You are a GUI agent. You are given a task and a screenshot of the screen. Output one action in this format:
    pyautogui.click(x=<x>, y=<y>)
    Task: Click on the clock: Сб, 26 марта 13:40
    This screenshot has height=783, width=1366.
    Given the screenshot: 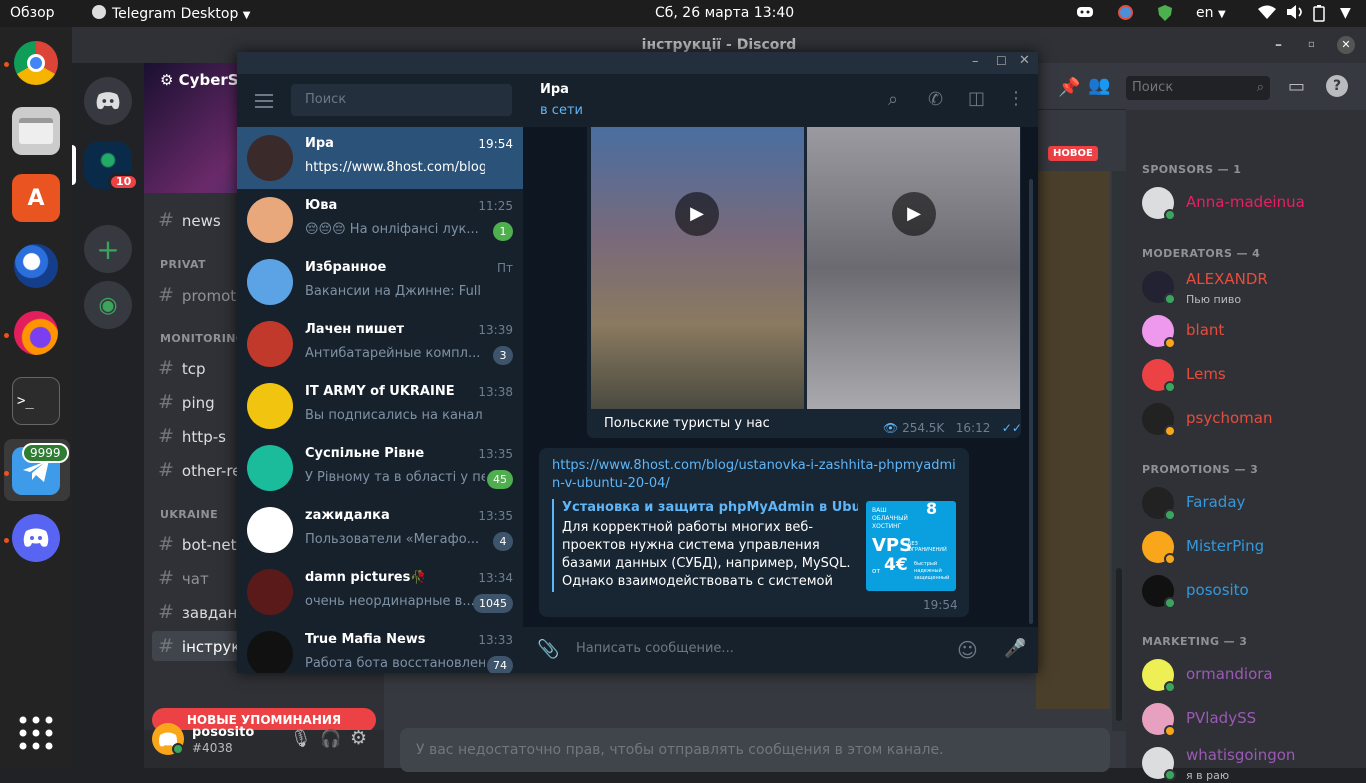 What is the action you would take?
    pyautogui.click(x=724, y=13)
    